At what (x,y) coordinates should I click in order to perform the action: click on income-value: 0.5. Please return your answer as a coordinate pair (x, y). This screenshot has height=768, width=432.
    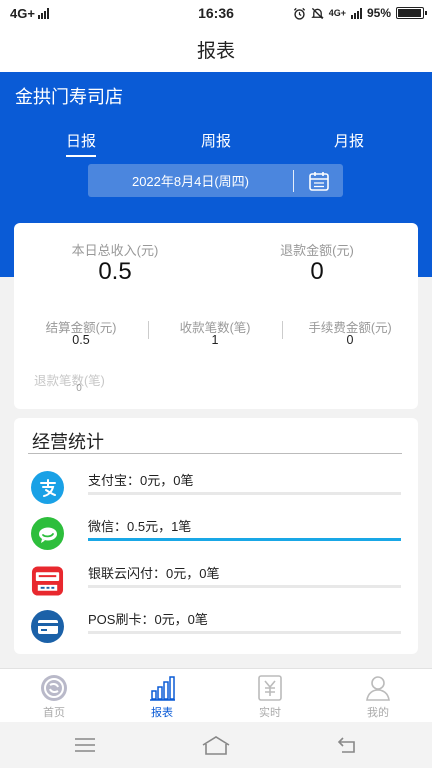
    Looking at the image, I should click on (115, 271).